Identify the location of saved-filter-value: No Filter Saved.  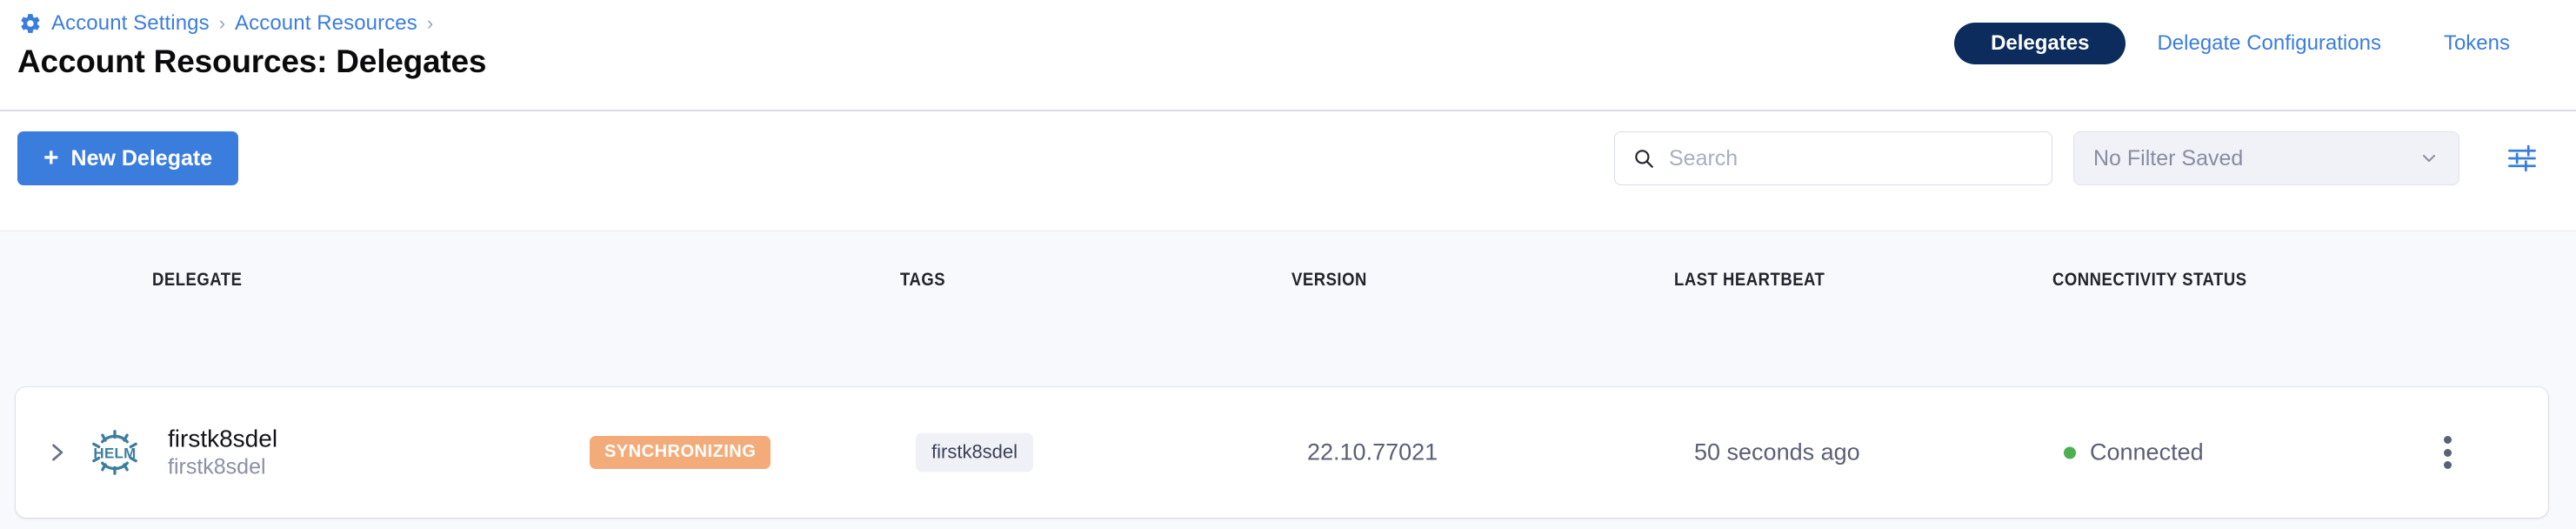
(2168, 158).